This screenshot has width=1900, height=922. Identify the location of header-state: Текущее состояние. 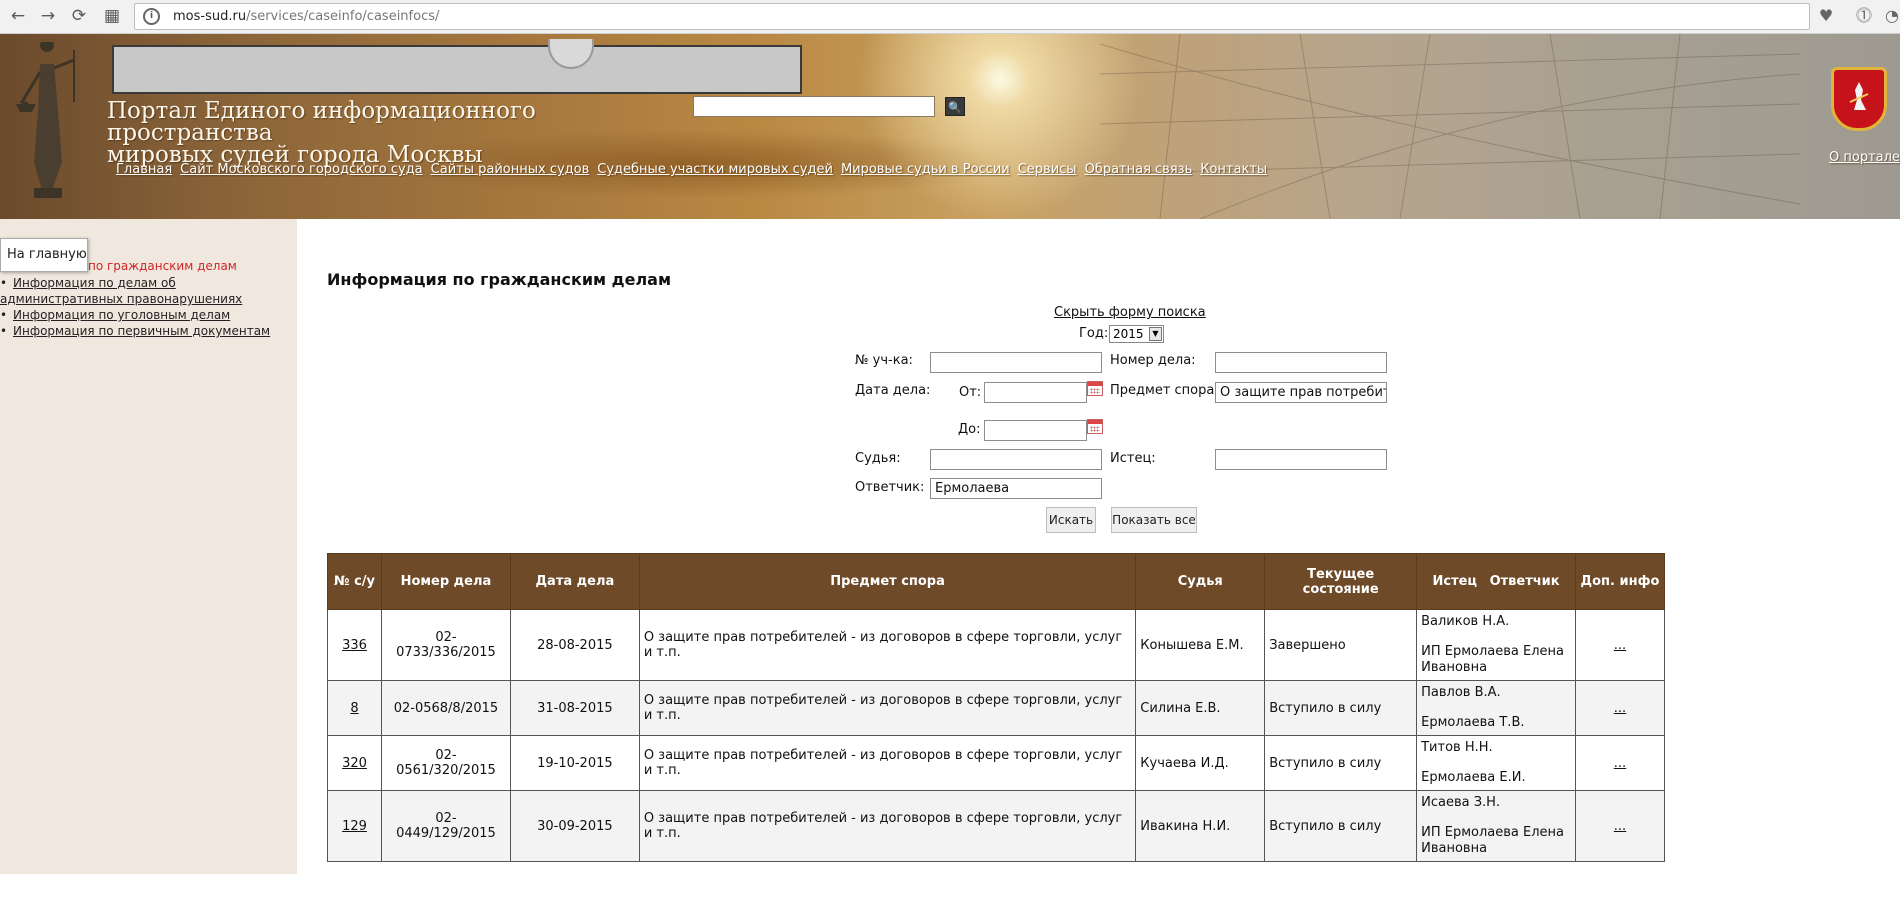
(1341, 581).